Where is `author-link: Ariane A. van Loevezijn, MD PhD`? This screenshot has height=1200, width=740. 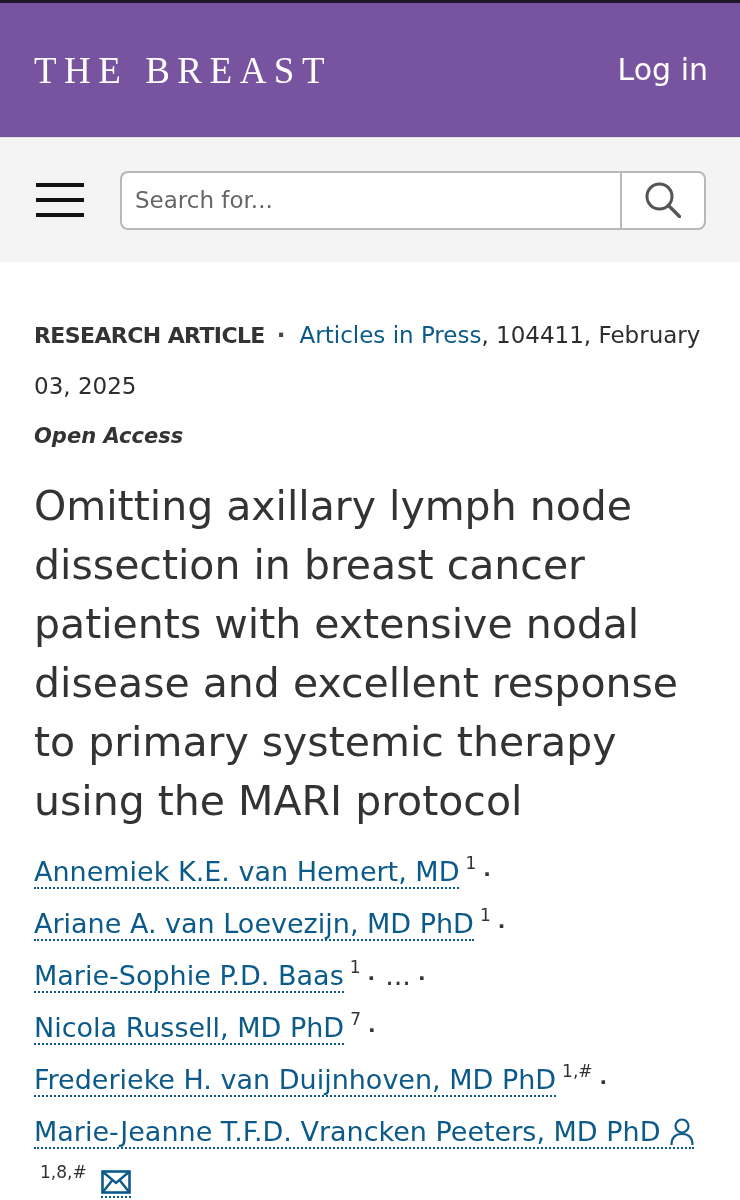 author-link: Ariane A. van Loevezijn, MD PhD is located at coordinates (254, 924).